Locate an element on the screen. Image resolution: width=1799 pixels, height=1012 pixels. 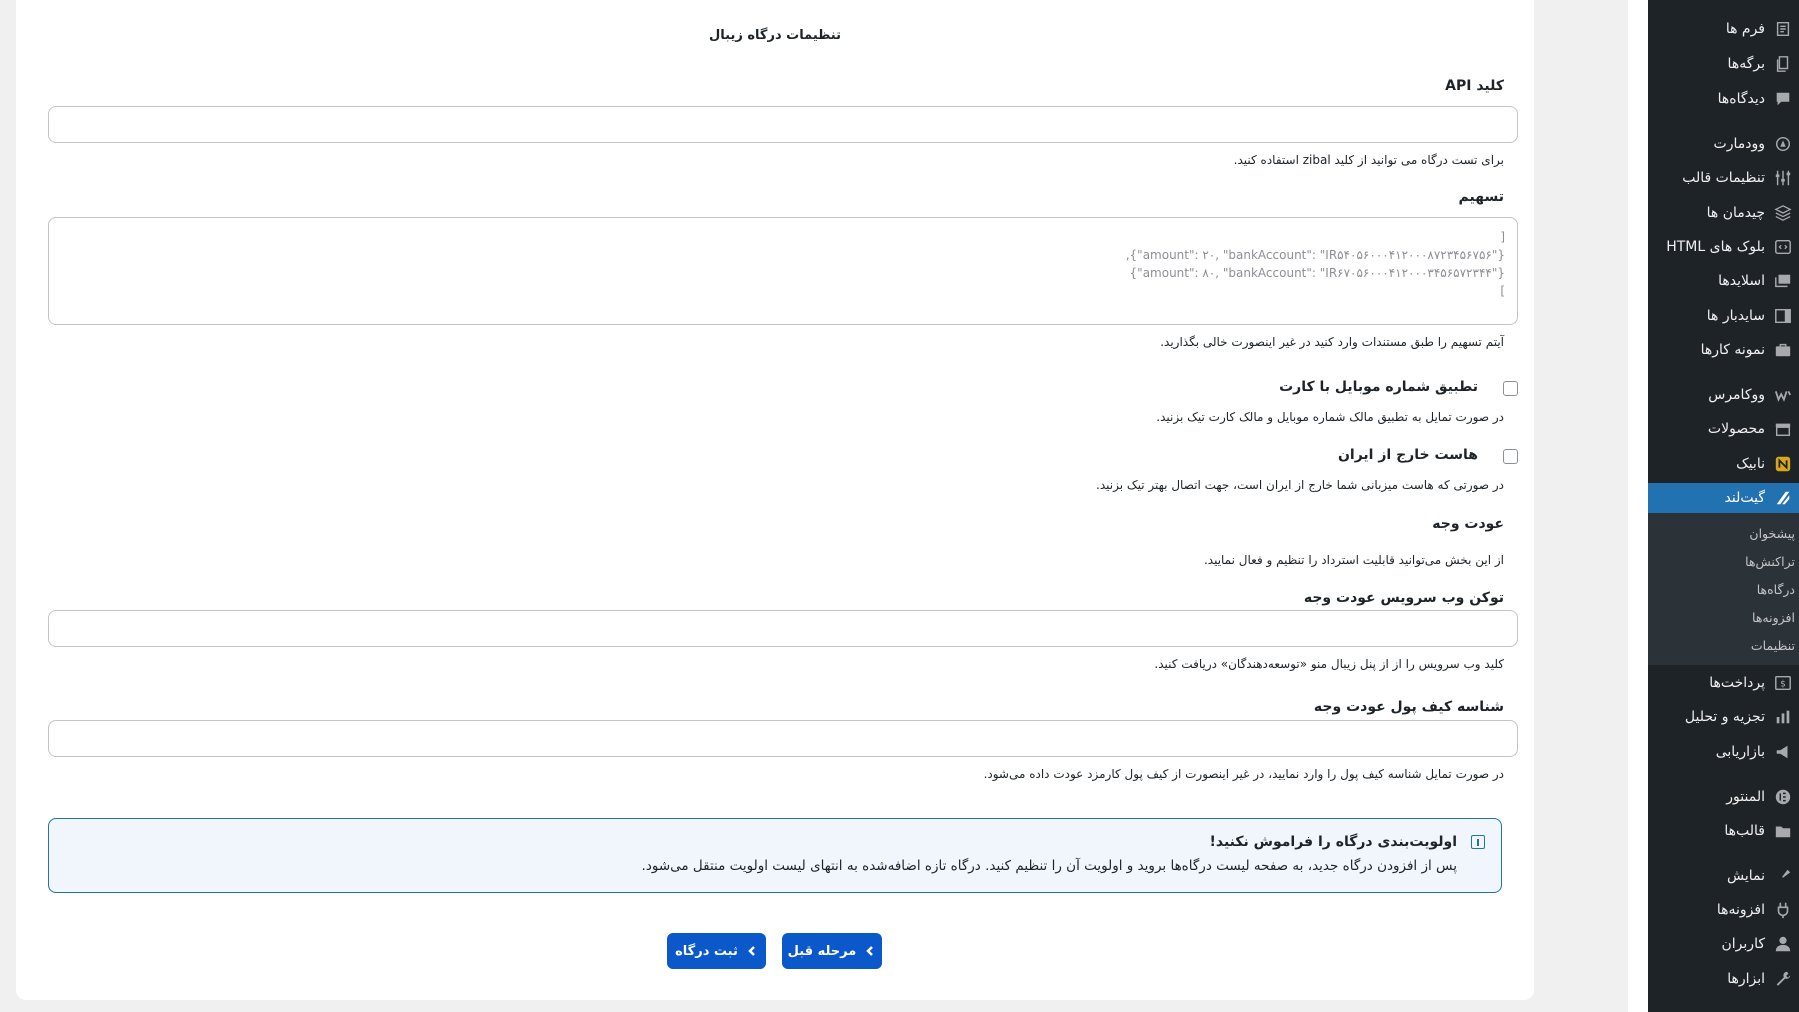
sidebar-item-woodmart: وودمارت is located at coordinates (1723, 144).